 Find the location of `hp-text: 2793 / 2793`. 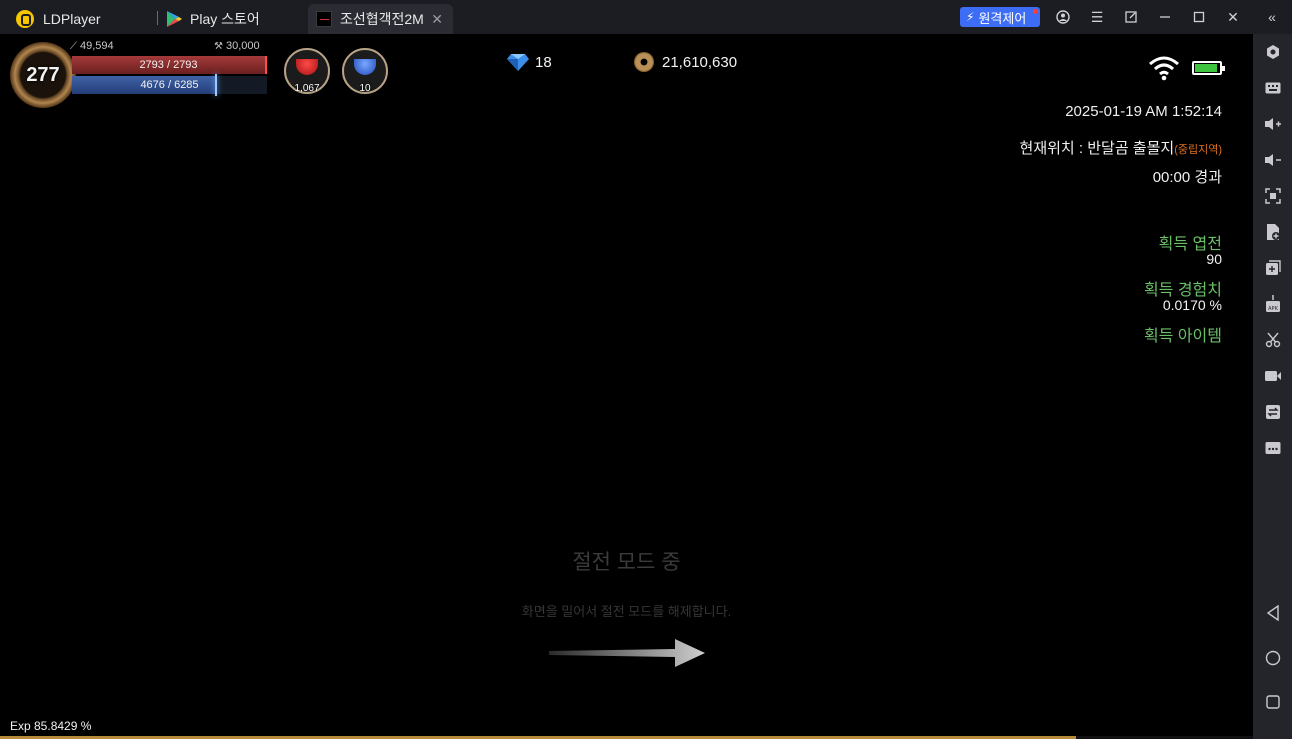

hp-text: 2793 / 2793 is located at coordinates (168, 65).